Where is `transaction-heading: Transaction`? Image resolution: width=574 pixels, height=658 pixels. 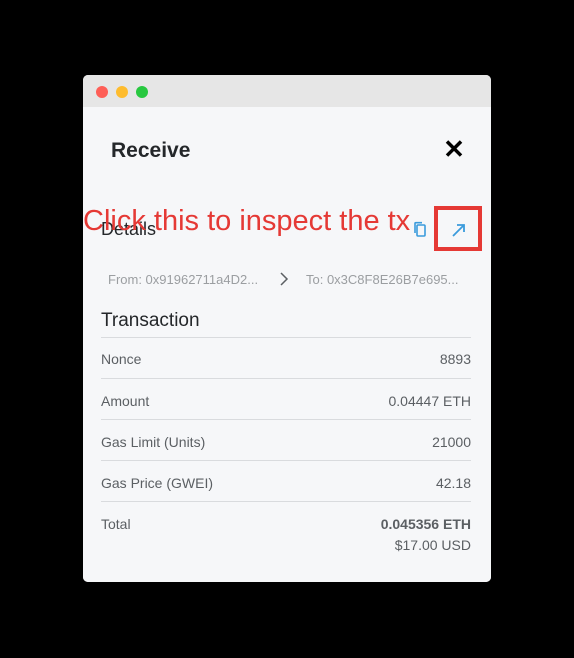 transaction-heading: Transaction is located at coordinates (150, 320).